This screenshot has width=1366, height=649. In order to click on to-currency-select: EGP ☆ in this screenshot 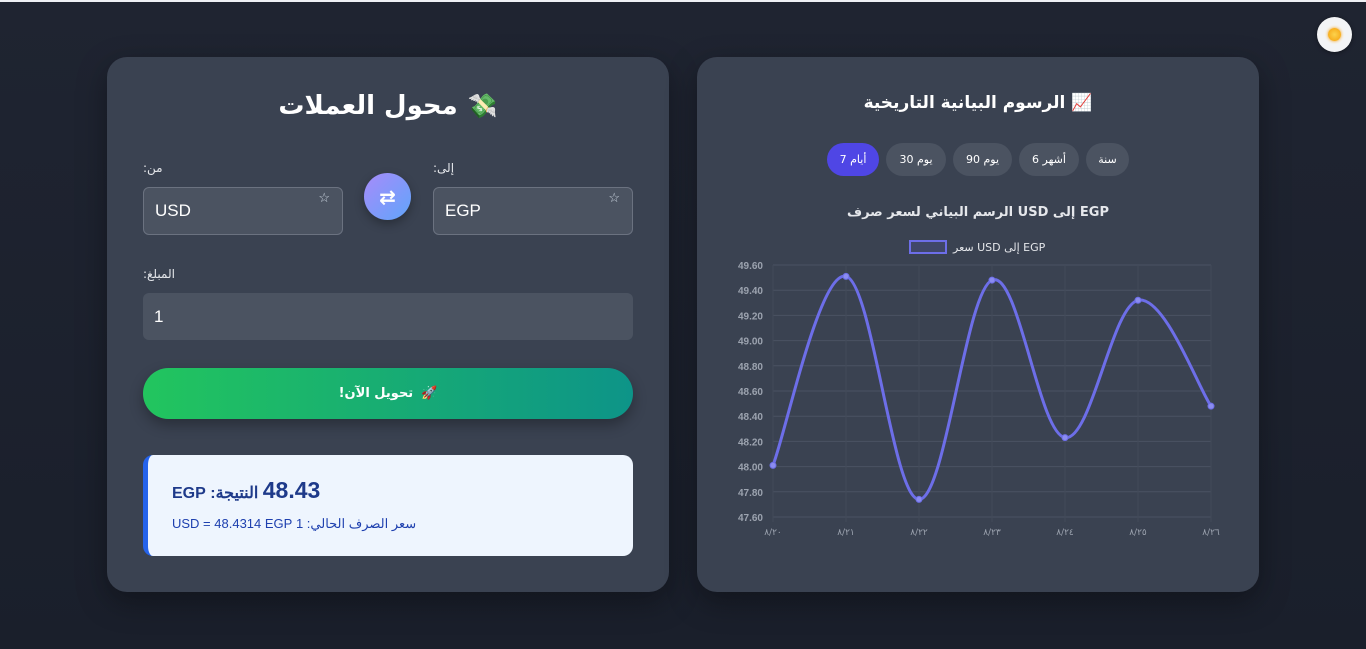, I will do `click(533, 211)`.